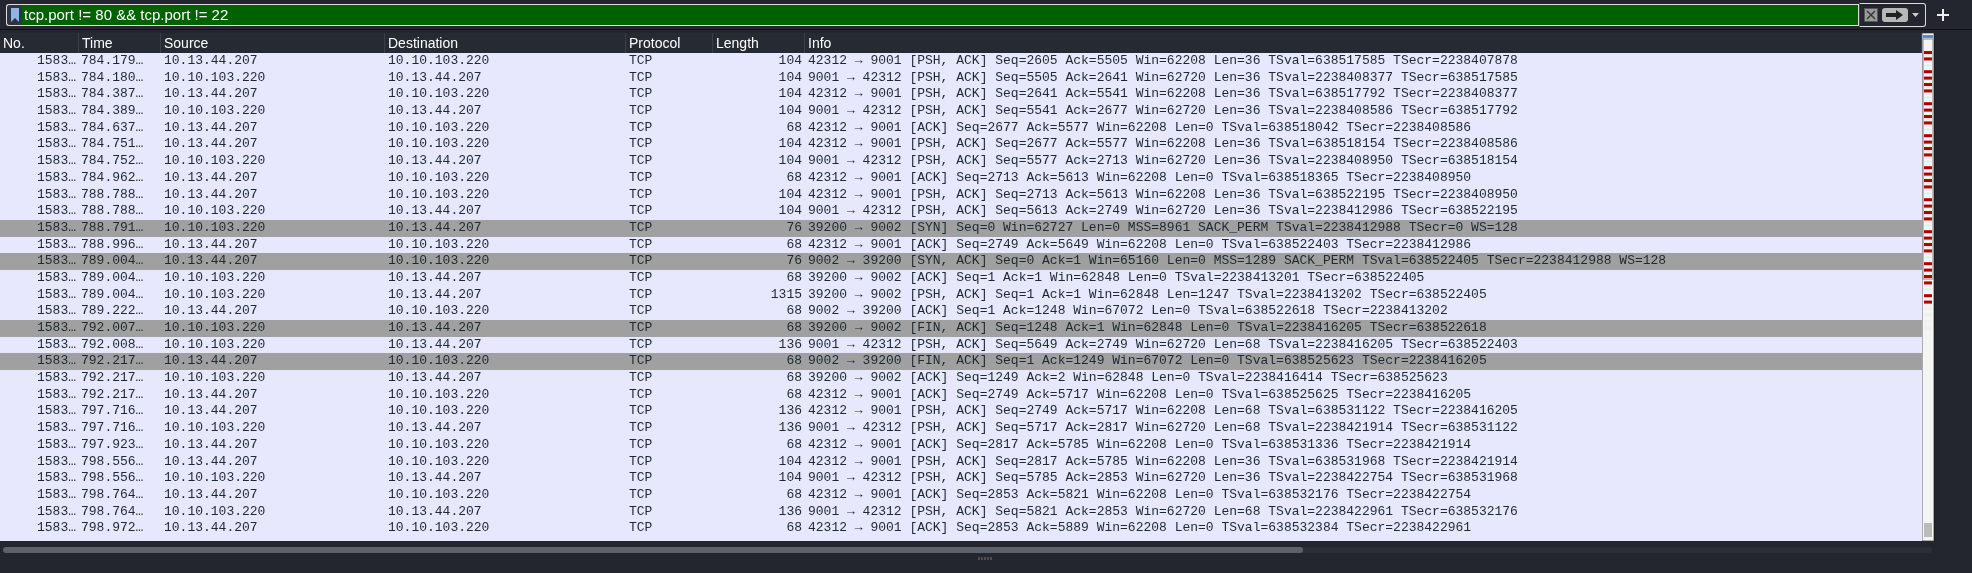  What do you see at coordinates (1140, 445) in the screenshot?
I see `table-cell-text: 42312 → 9001 [ACK] Seq=2817 Ack=5785 Win=62208 Len=0 TSval=638531336 TSecr=2238421914` at bounding box center [1140, 445].